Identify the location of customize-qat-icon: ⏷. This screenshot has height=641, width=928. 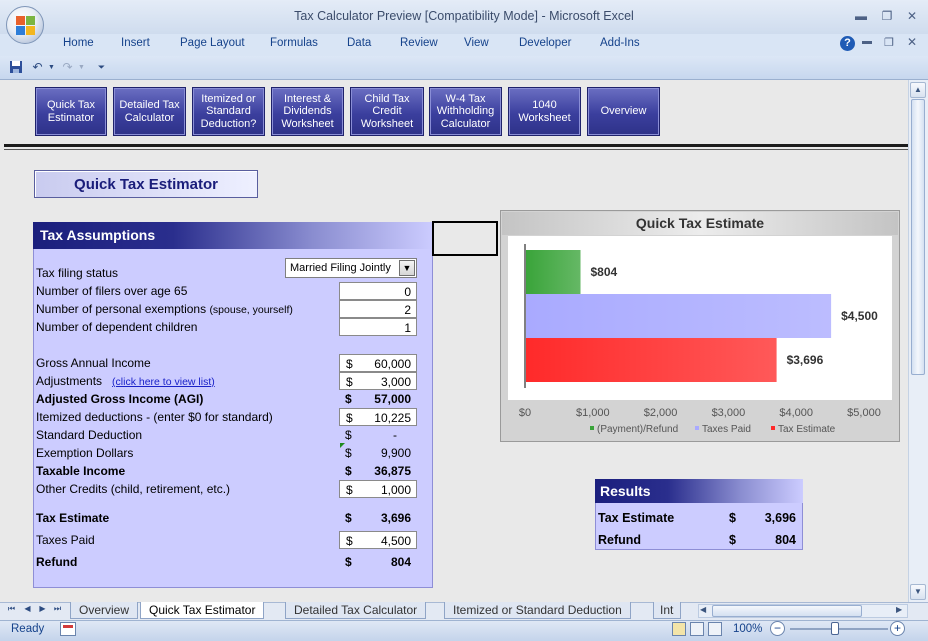
(101, 67).